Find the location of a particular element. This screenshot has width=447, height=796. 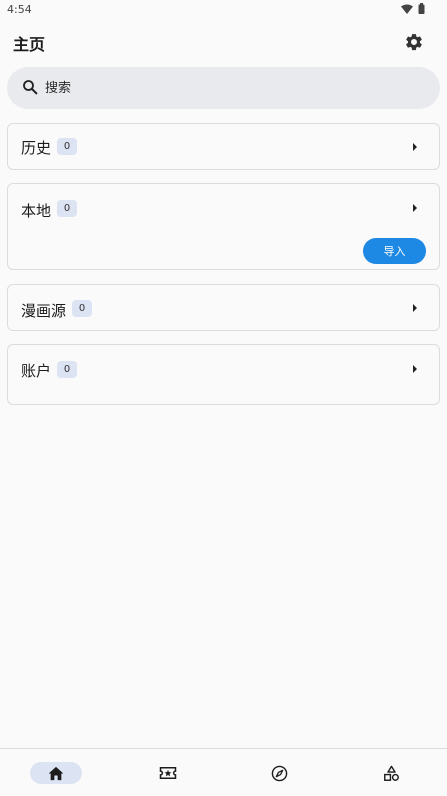

history-card: 历史 0 is located at coordinates (223, 146).